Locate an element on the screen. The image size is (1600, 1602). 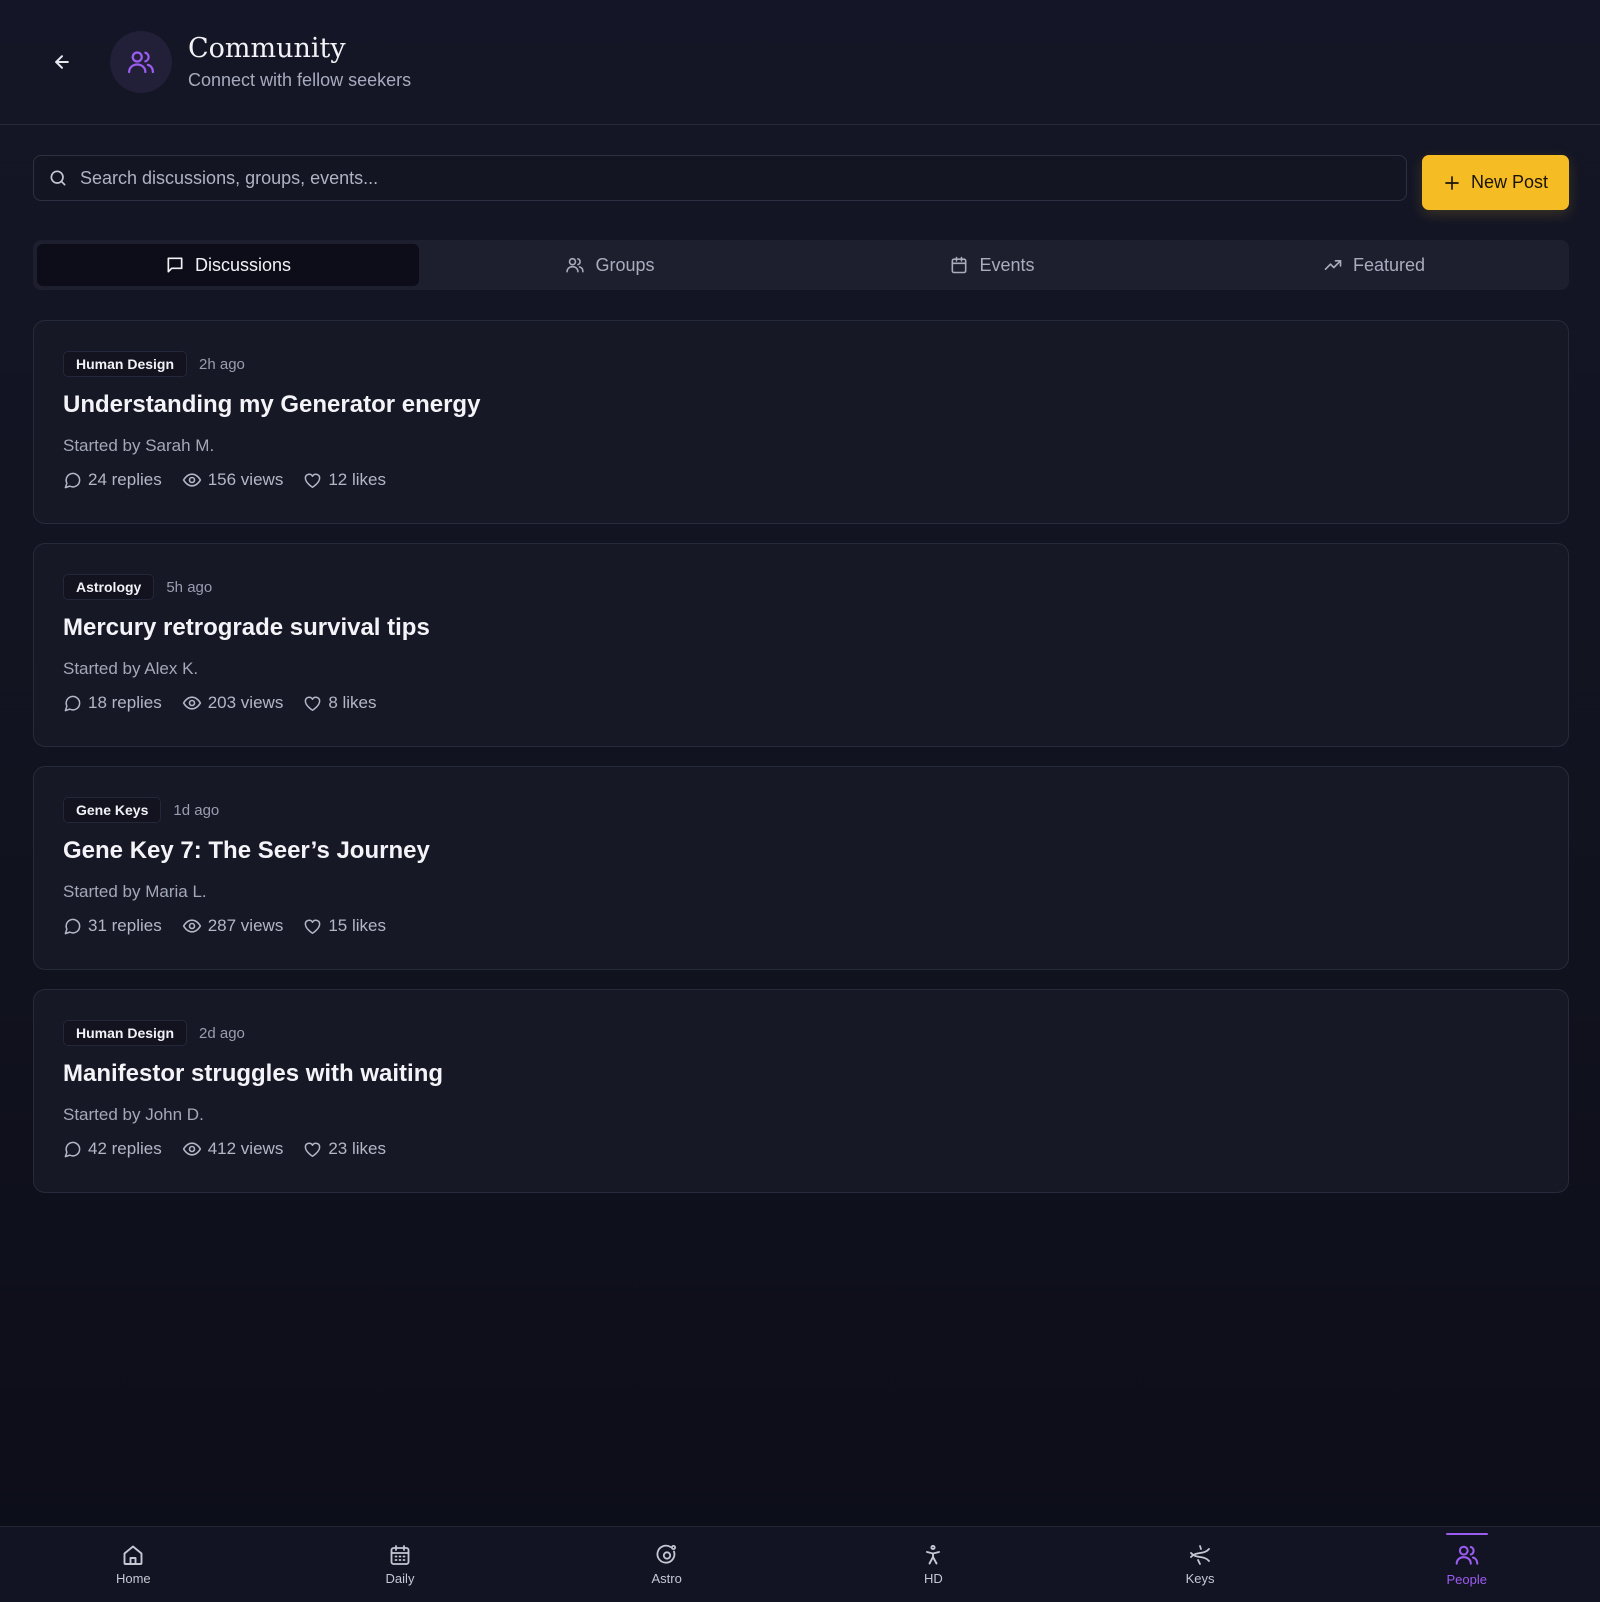
nav-keys: Keys is located at coordinates (1200, 1564).